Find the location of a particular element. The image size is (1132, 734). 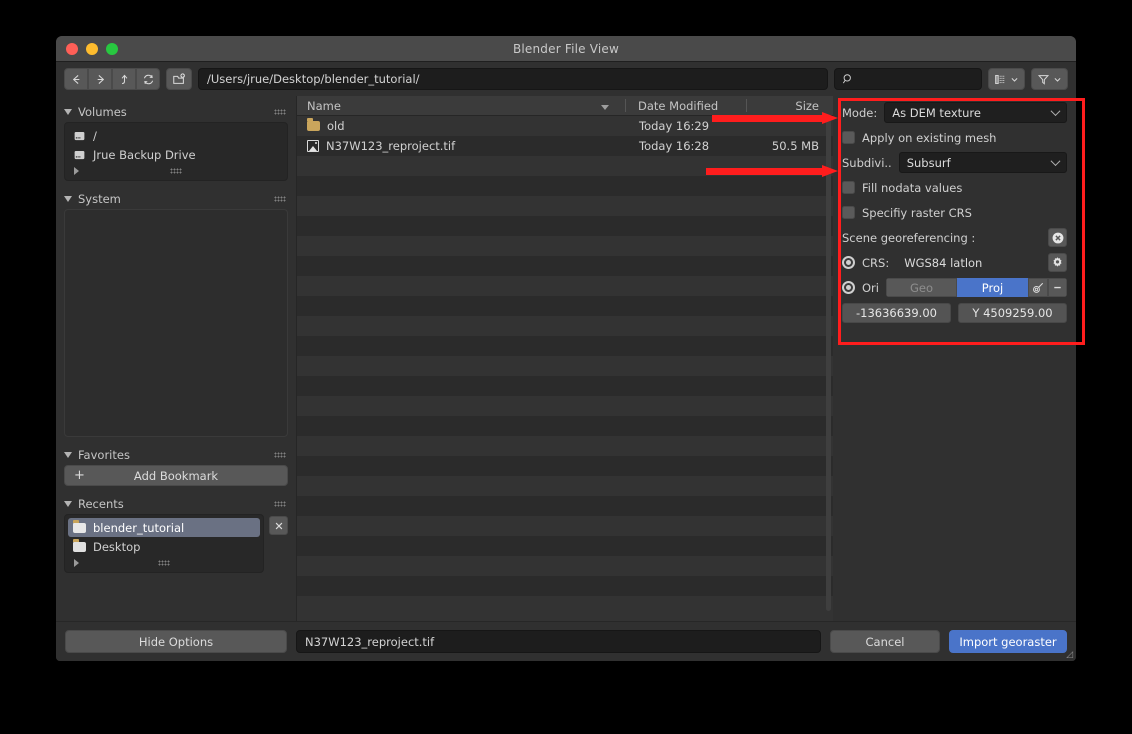

mode-select: As DEM texture is located at coordinates (975, 112).